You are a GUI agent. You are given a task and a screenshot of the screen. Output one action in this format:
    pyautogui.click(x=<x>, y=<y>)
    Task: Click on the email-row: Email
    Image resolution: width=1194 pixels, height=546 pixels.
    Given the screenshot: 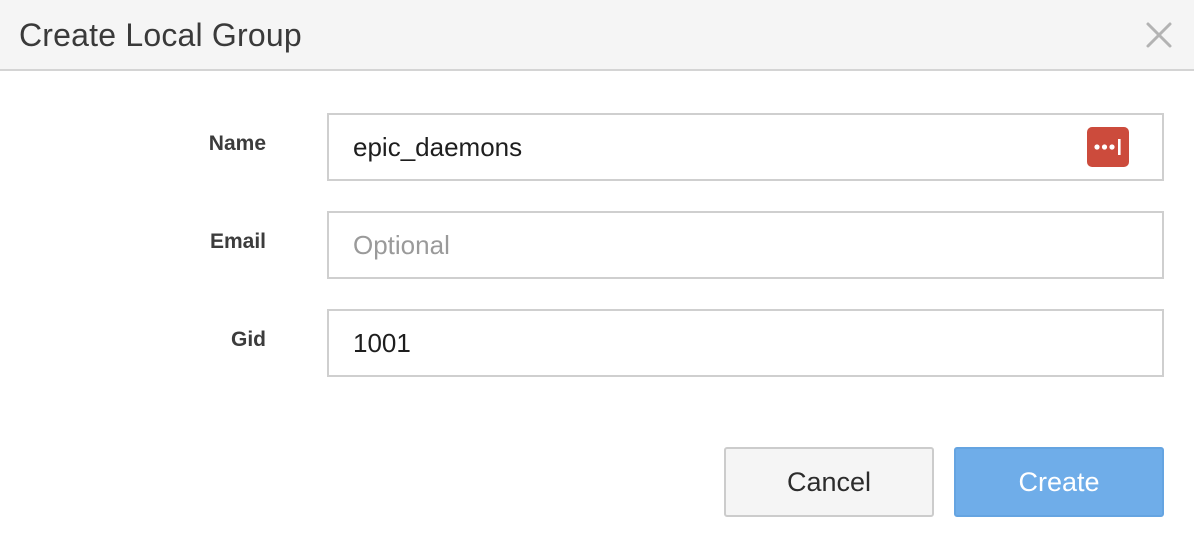 What is the action you would take?
    pyautogui.click(x=597, y=245)
    